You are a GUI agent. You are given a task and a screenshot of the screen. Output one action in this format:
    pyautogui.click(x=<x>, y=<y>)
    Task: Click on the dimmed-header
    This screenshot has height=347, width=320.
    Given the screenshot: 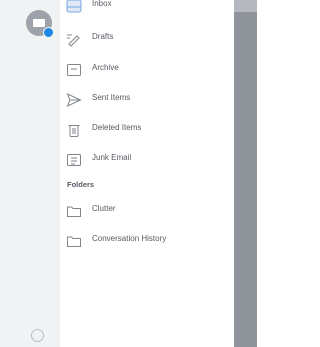 What is the action you would take?
    pyautogui.click(x=245, y=6)
    